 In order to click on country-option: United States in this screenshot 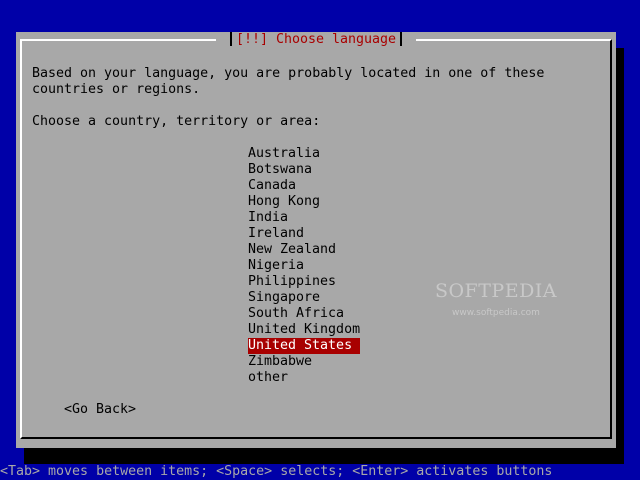, I will do `click(304, 346)`.